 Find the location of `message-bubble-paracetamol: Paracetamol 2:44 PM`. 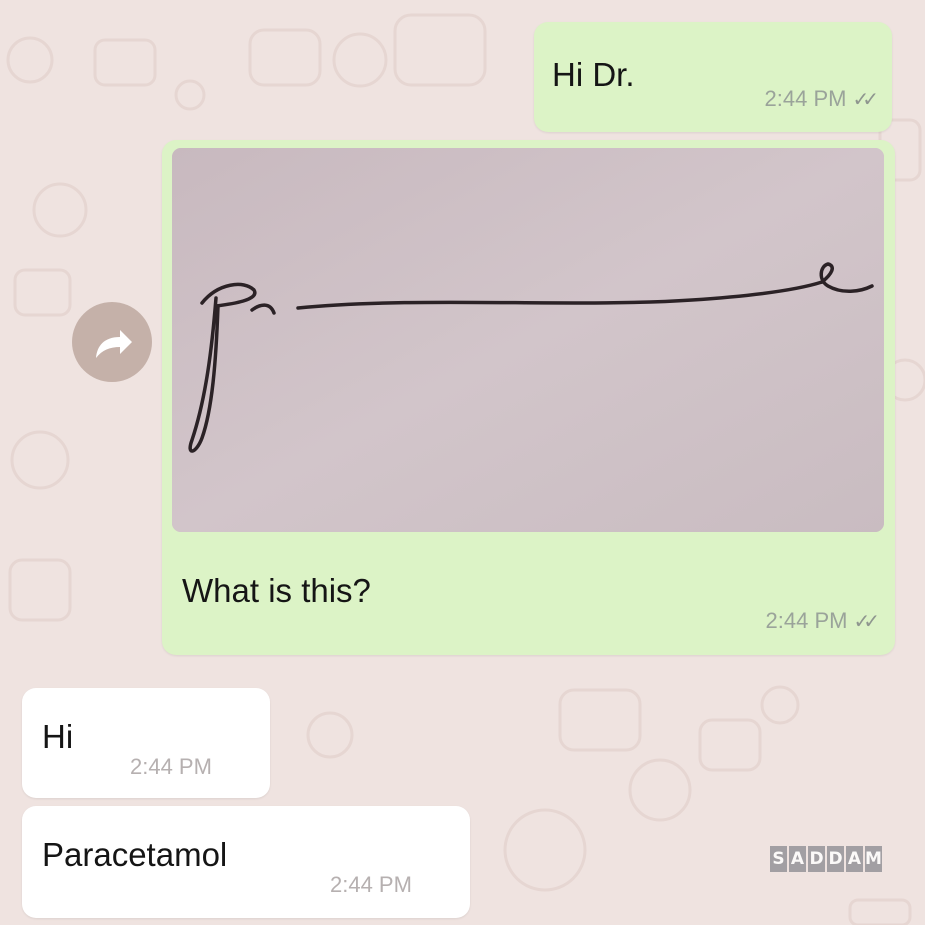

message-bubble-paracetamol: Paracetamol 2:44 PM is located at coordinates (246, 862).